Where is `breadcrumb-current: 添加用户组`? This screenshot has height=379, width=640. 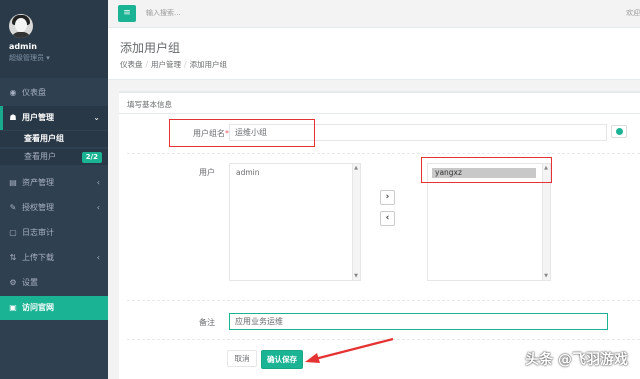
breadcrumb-current: 添加用户组 is located at coordinates (208, 64).